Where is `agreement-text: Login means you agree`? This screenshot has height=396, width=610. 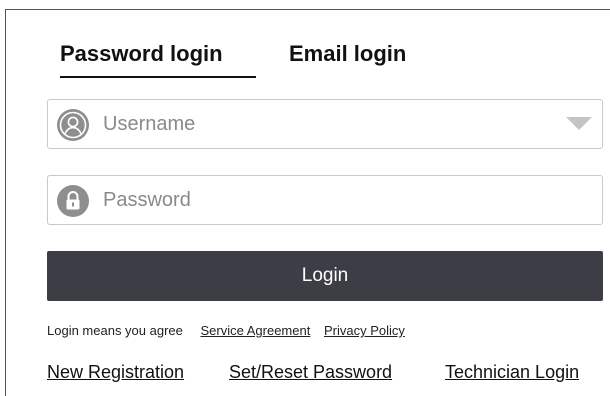 agreement-text: Login means you agree is located at coordinates (115, 330).